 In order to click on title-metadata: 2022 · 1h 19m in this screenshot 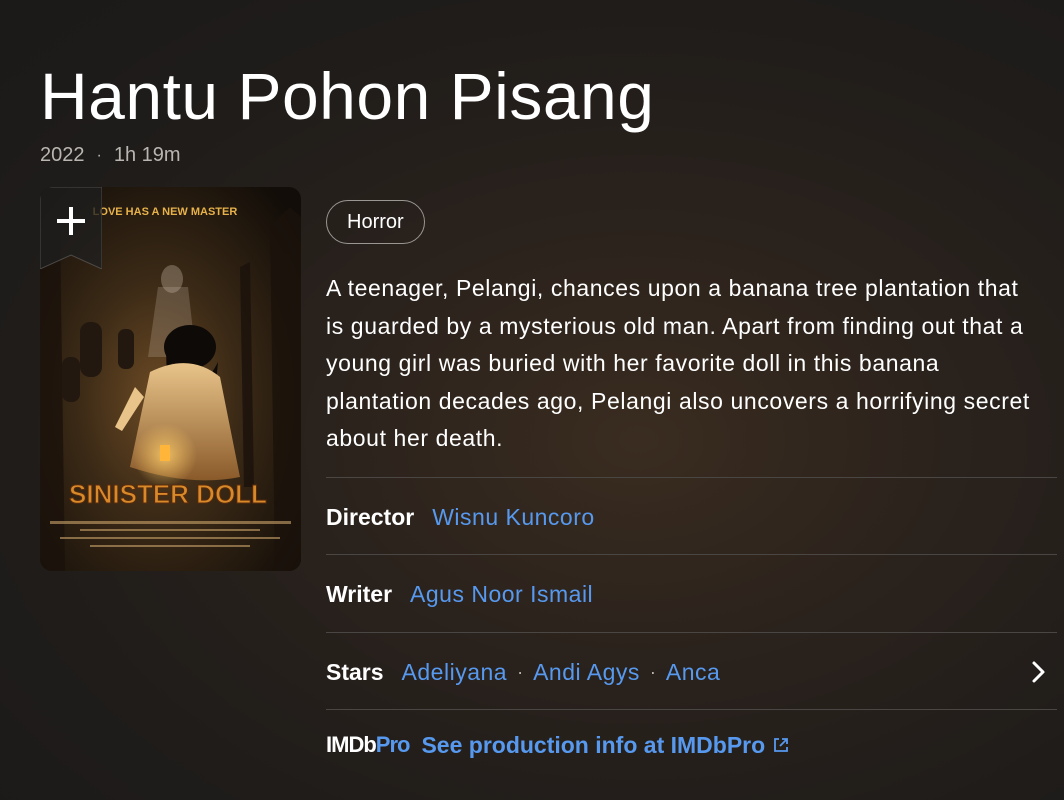, I will do `click(110, 155)`.